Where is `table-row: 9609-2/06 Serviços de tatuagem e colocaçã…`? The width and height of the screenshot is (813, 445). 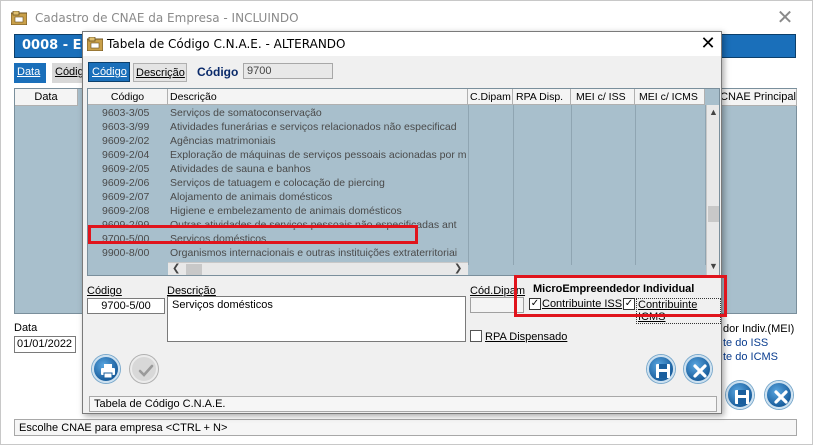 table-row: 9609-2/06 Serviços de tatuagem e colocaçã… is located at coordinates (278, 183).